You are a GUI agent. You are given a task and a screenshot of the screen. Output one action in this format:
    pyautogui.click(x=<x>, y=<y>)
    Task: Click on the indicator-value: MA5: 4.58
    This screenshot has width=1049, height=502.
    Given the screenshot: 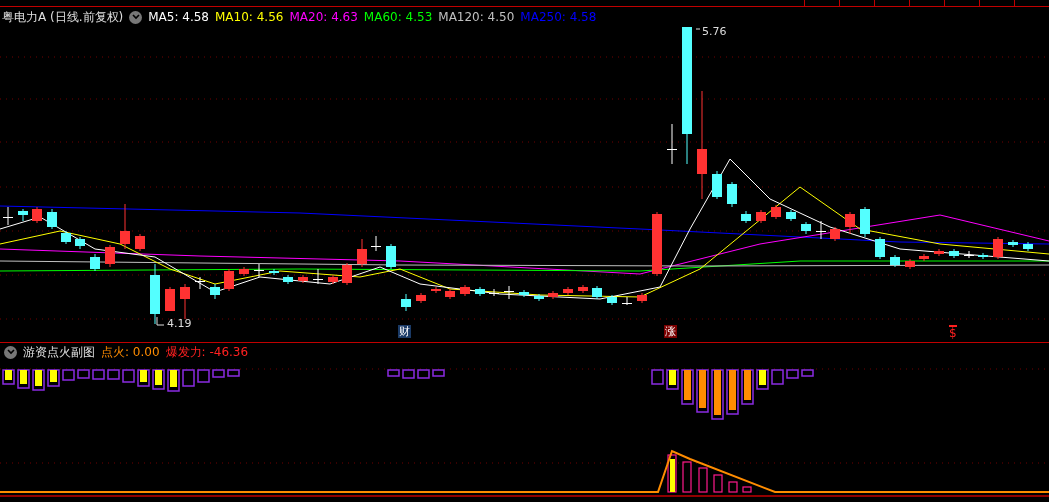 What is the action you would take?
    pyautogui.click(x=178, y=17)
    